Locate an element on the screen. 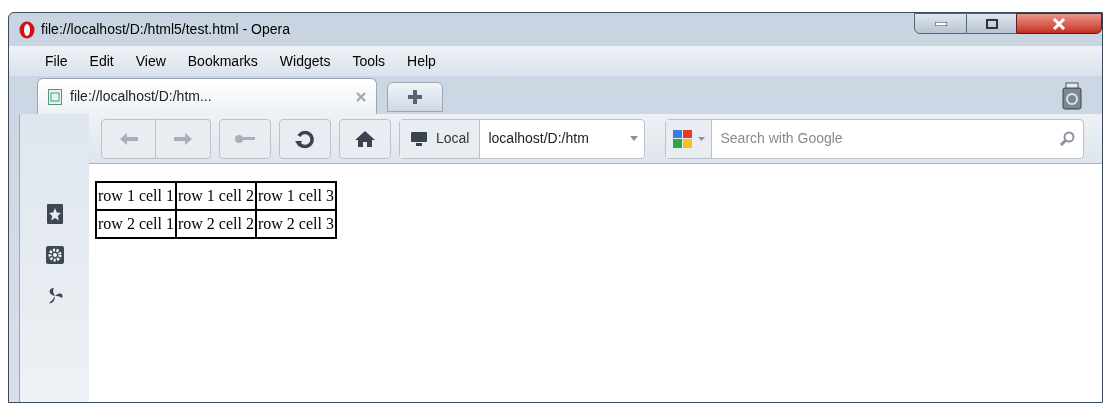 Image resolution: width=1105 pixels, height=405 pixels. search-field: Search with Google is located at coordinates (885, 138).